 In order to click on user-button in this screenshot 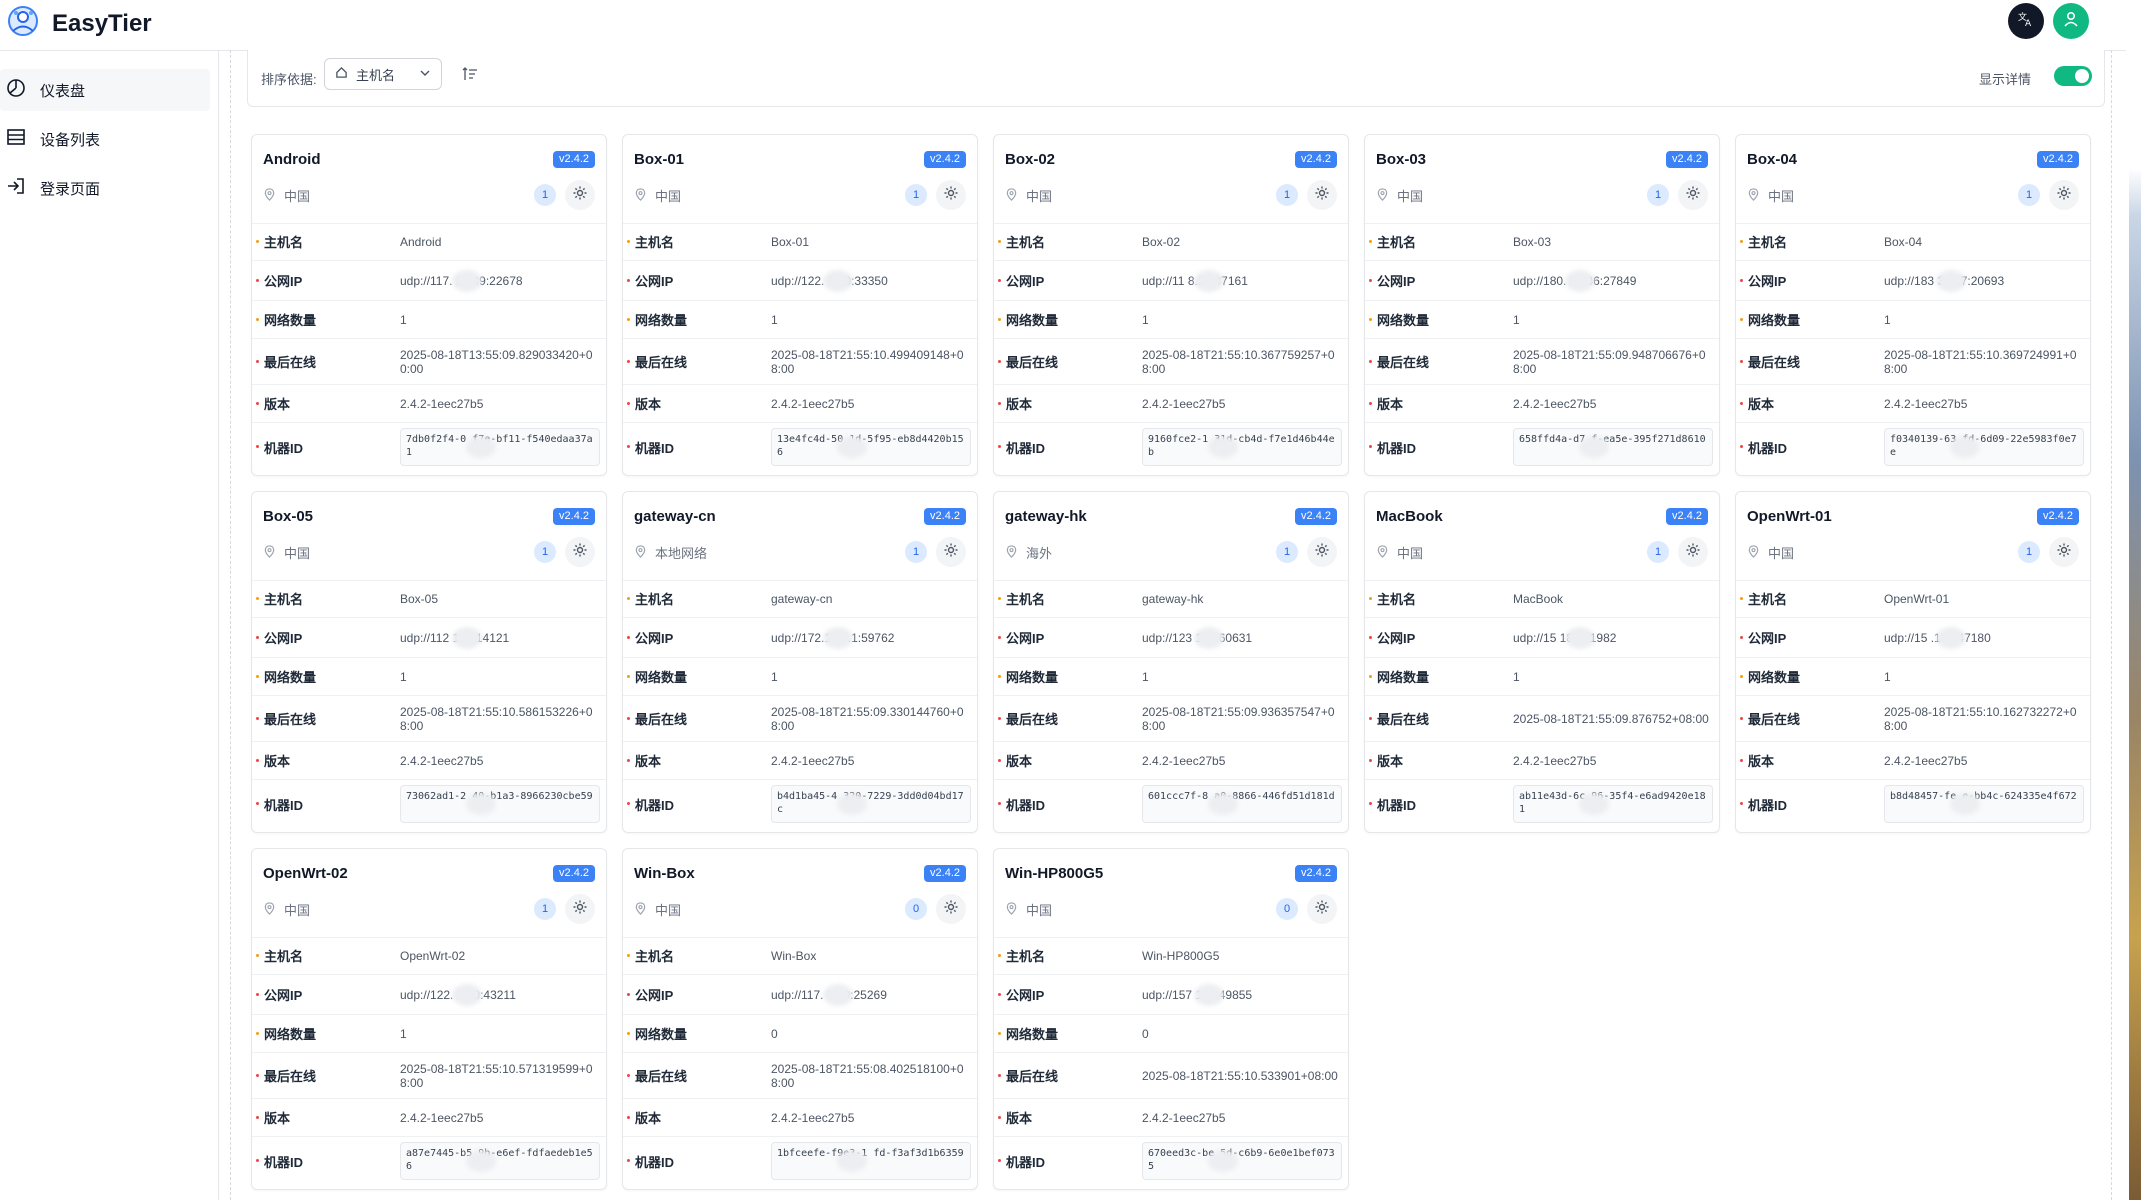, I will do `click(2071, 21)`.